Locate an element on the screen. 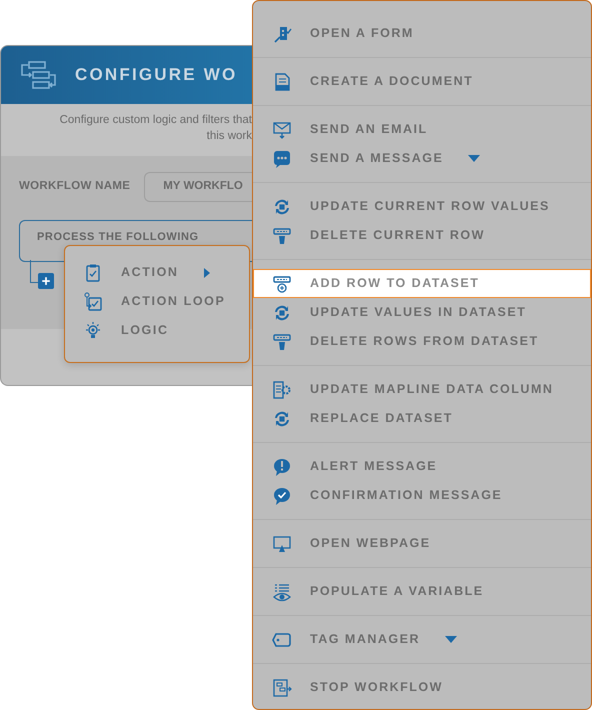  menu-item: UPDATE MAPLINE DATA COLUMN is located at coordinates (422, 389).